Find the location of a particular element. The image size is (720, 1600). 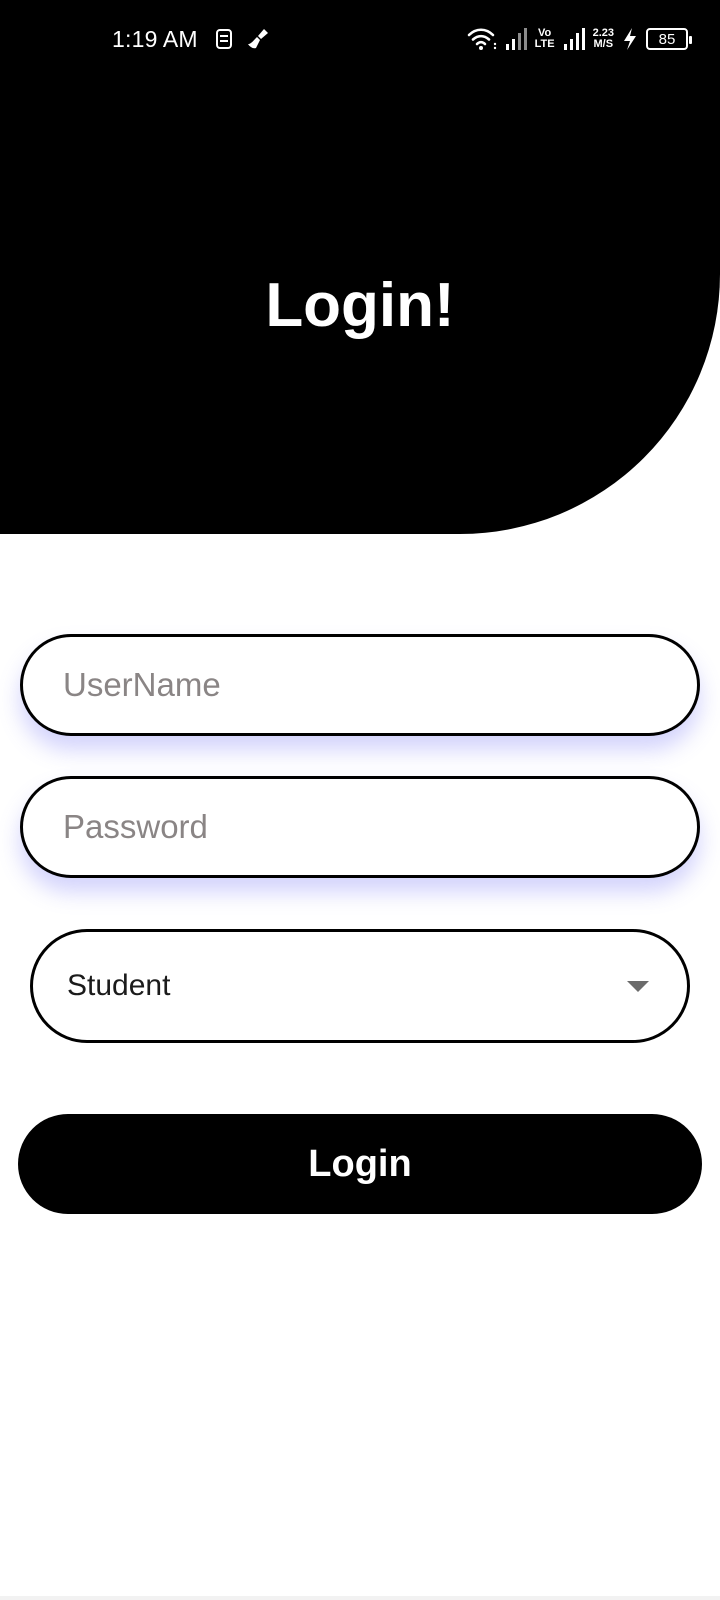

cleaner-brush-icon is located at coordinates (258, 39).